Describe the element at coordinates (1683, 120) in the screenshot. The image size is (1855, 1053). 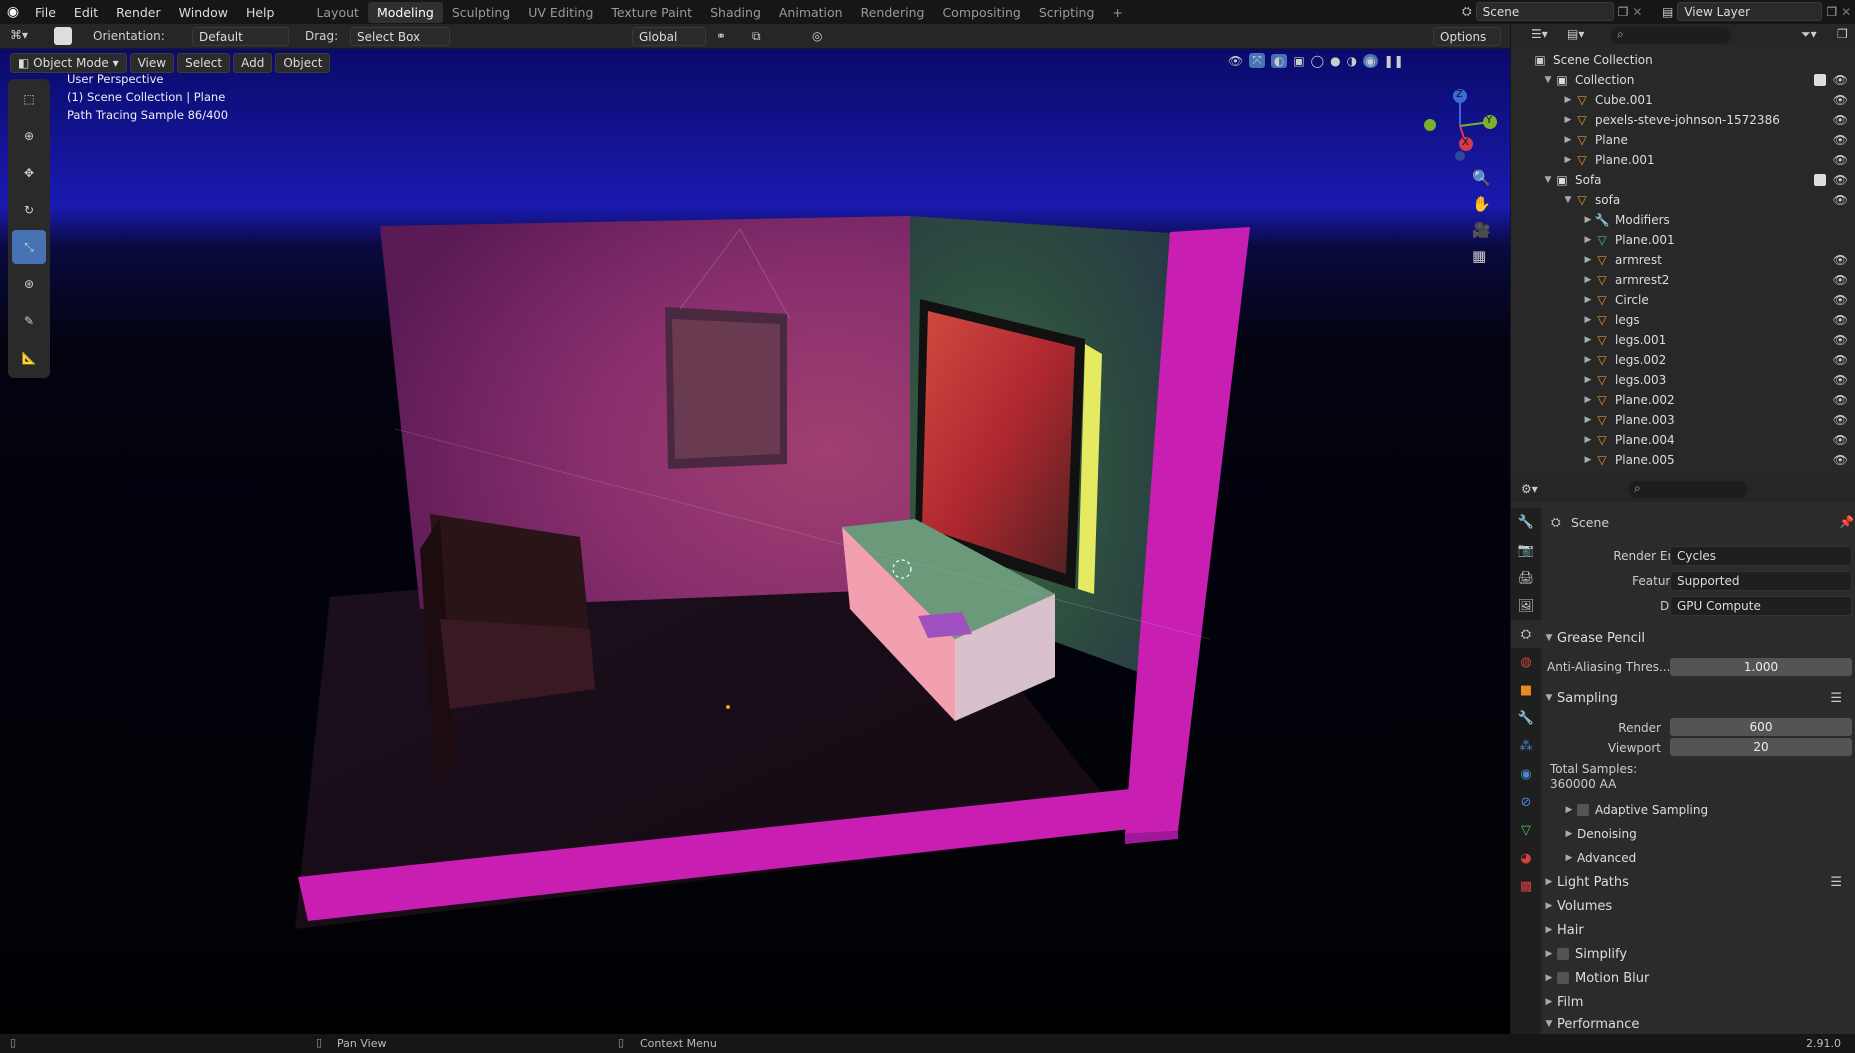
I see `outliner-row: ▶ ▽ pexels-steve-johnson-1572386 👁` at that location.